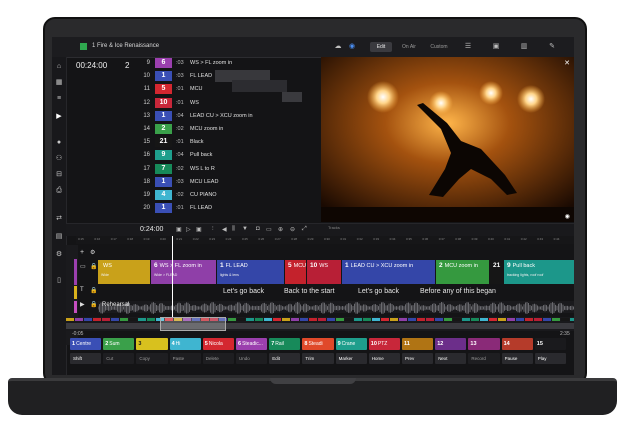  What do you see at coordinates (496, 47) in the screenshot?
I see `video-view-icon: ▣` at bounding box center [496, 47].